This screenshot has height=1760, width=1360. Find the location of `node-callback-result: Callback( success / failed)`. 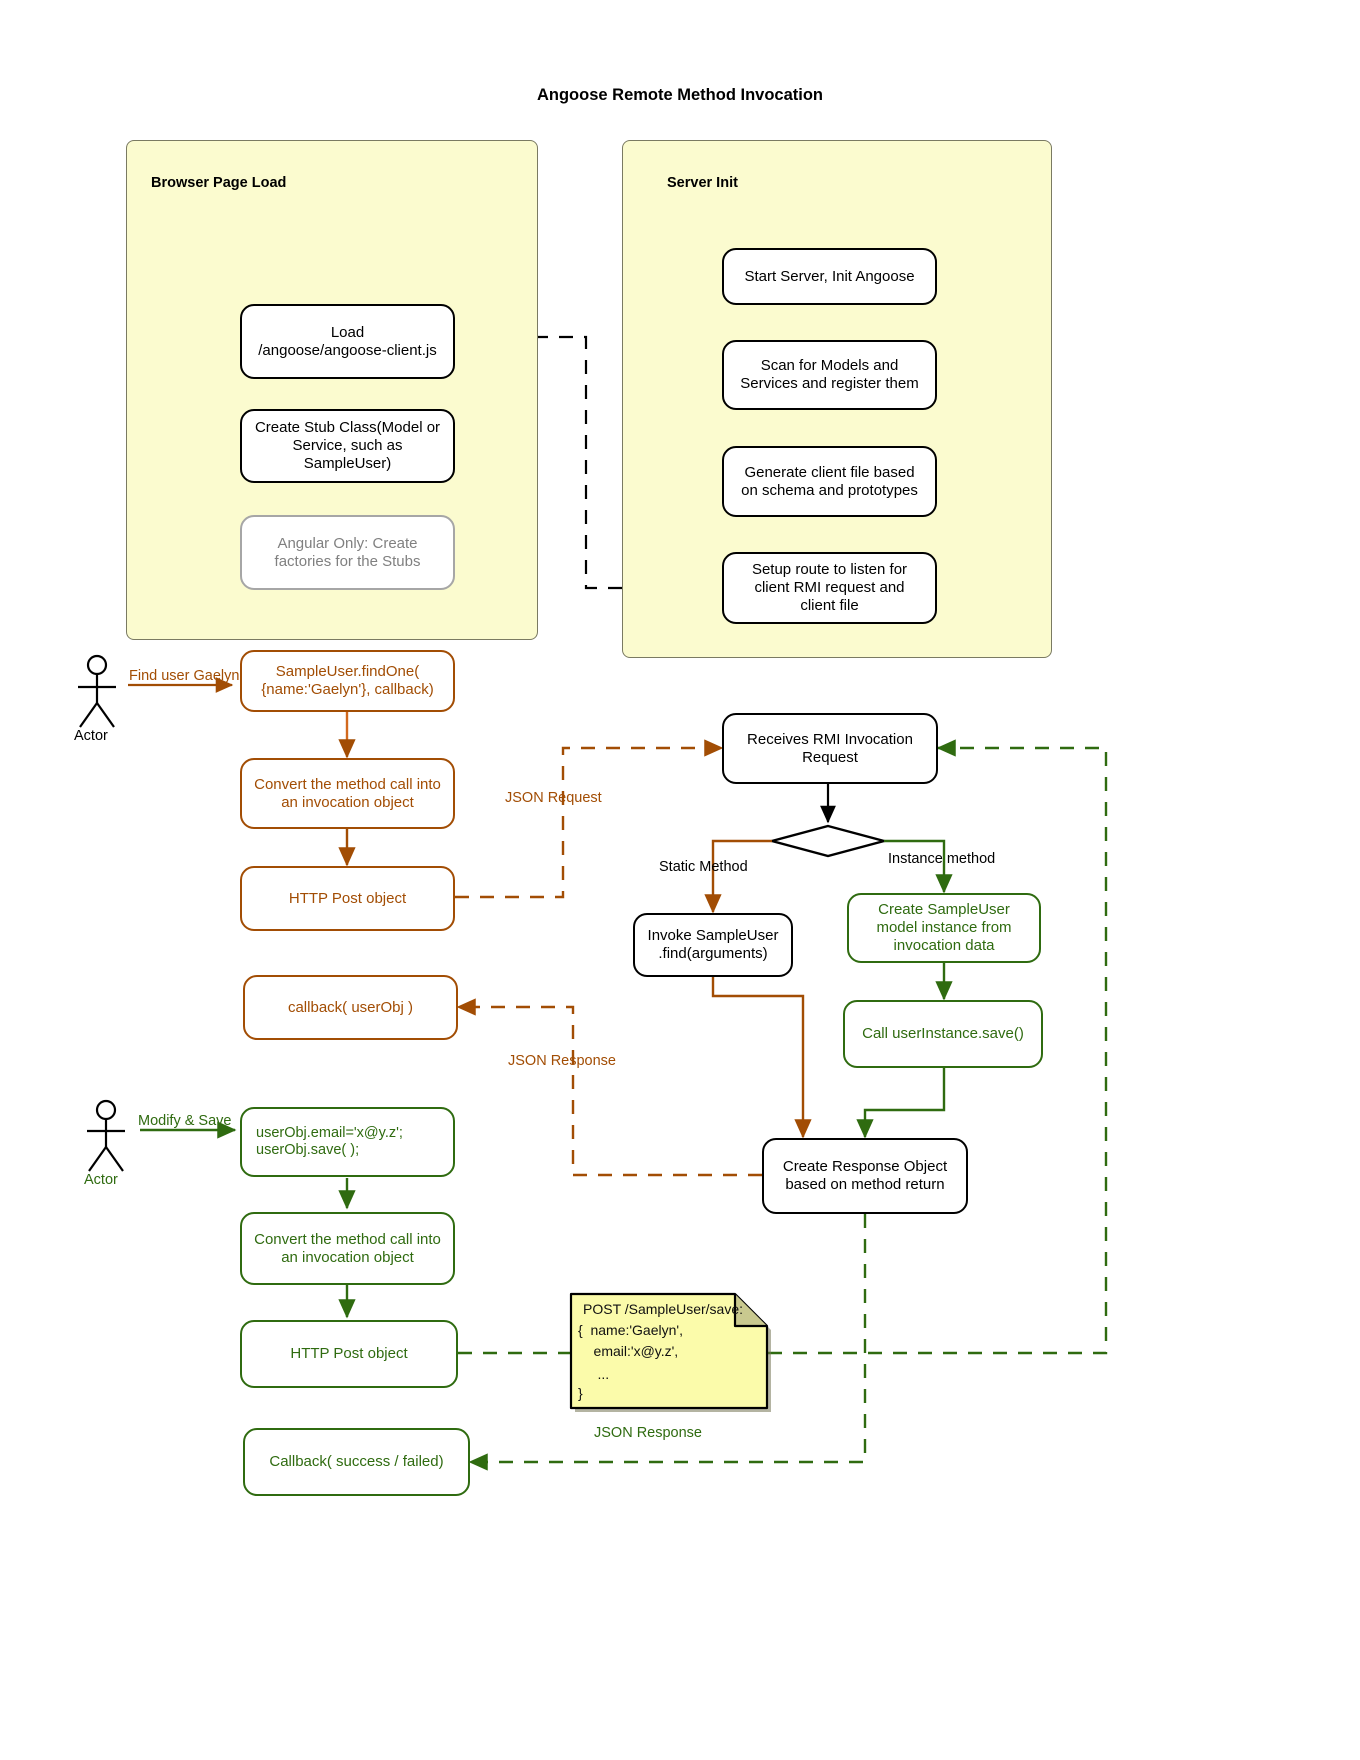

node-callback-result: Callback( success / failed) is located at coordinates (356, 1462).